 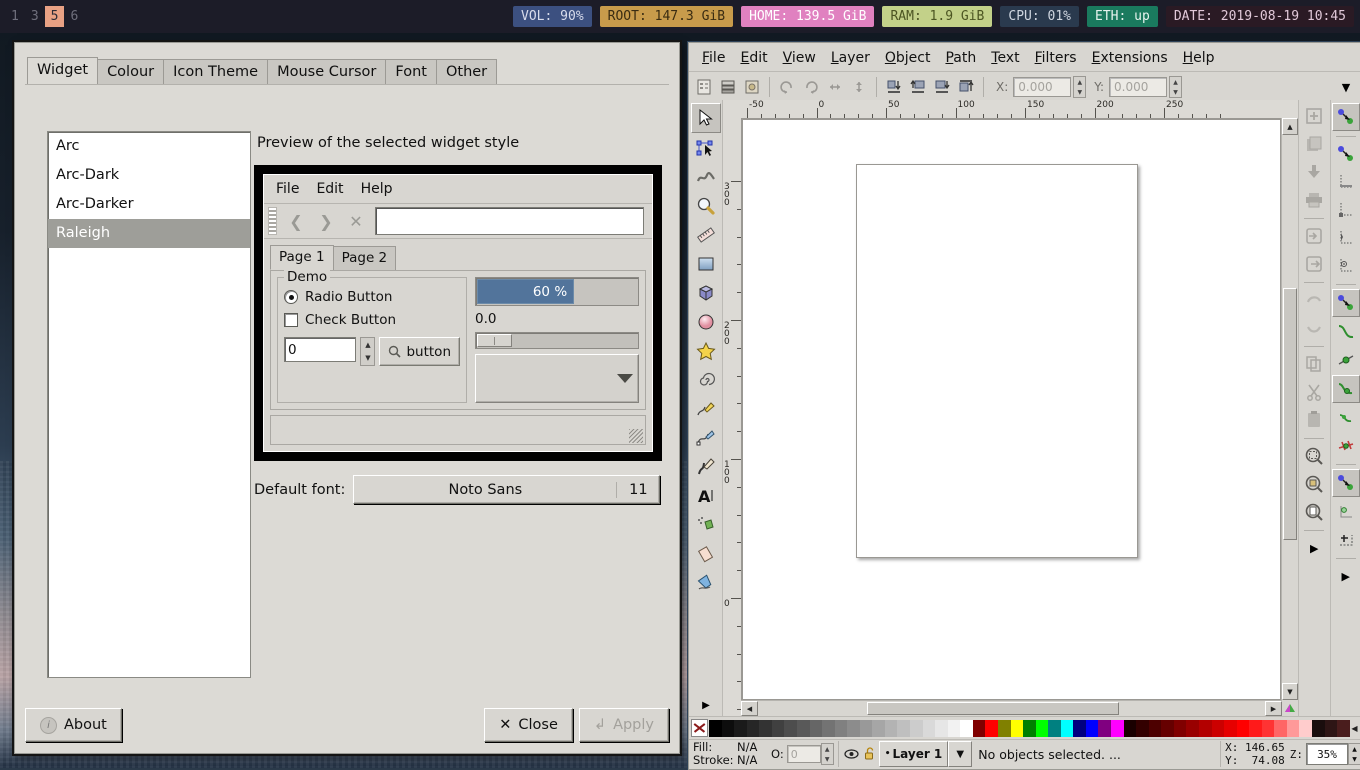 I want to click on menu-filters: Filters, so click(x=1056, y=58).